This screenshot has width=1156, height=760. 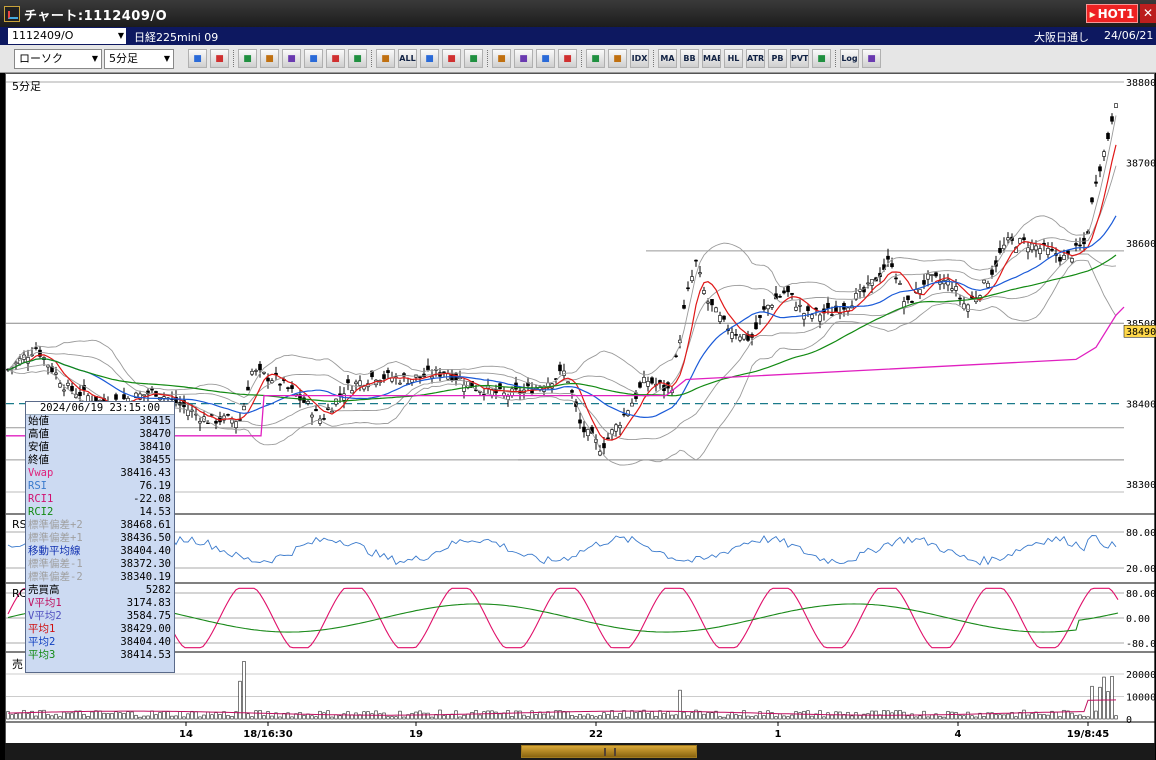 I want to click on idx-button: IDX, so click(x=639, y=58).